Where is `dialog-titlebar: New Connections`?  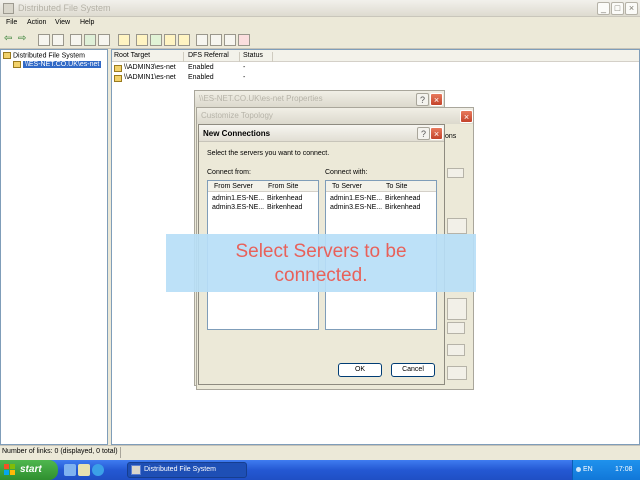 dialog-titlebar: New Connections is located at coordinates (321, 133).